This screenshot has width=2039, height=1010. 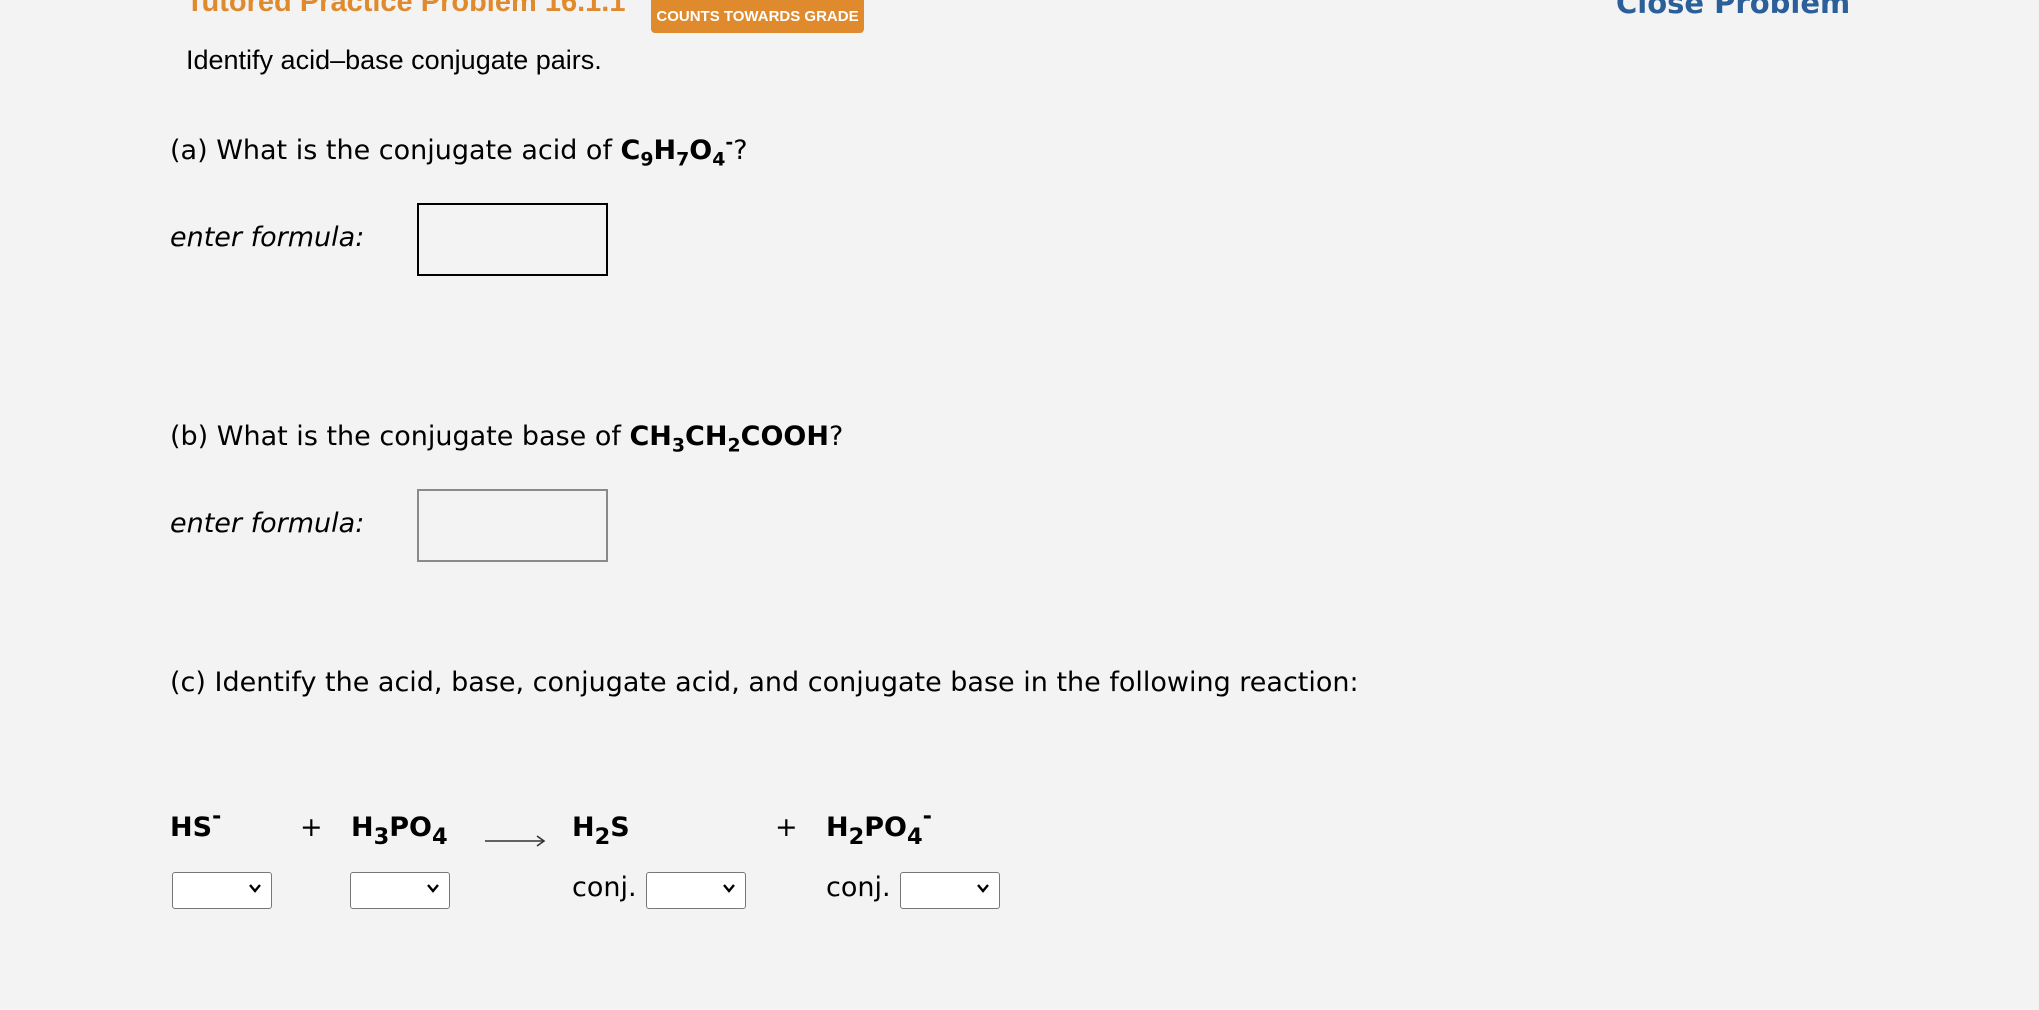 I want to click on select-hs-role, so click(x=222, y=890).